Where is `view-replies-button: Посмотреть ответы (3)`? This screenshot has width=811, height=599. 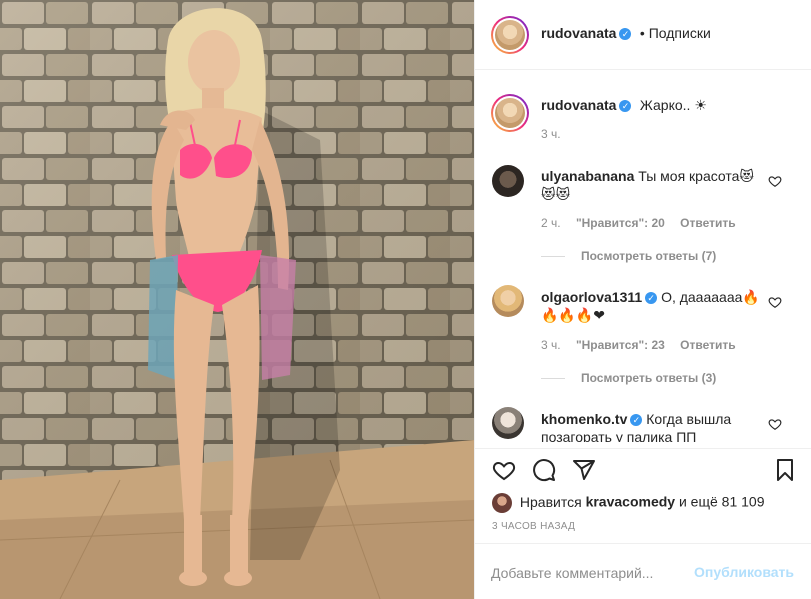 view-replies-button: Посмотреть ответы (3) is located at coordinates (628, 378).